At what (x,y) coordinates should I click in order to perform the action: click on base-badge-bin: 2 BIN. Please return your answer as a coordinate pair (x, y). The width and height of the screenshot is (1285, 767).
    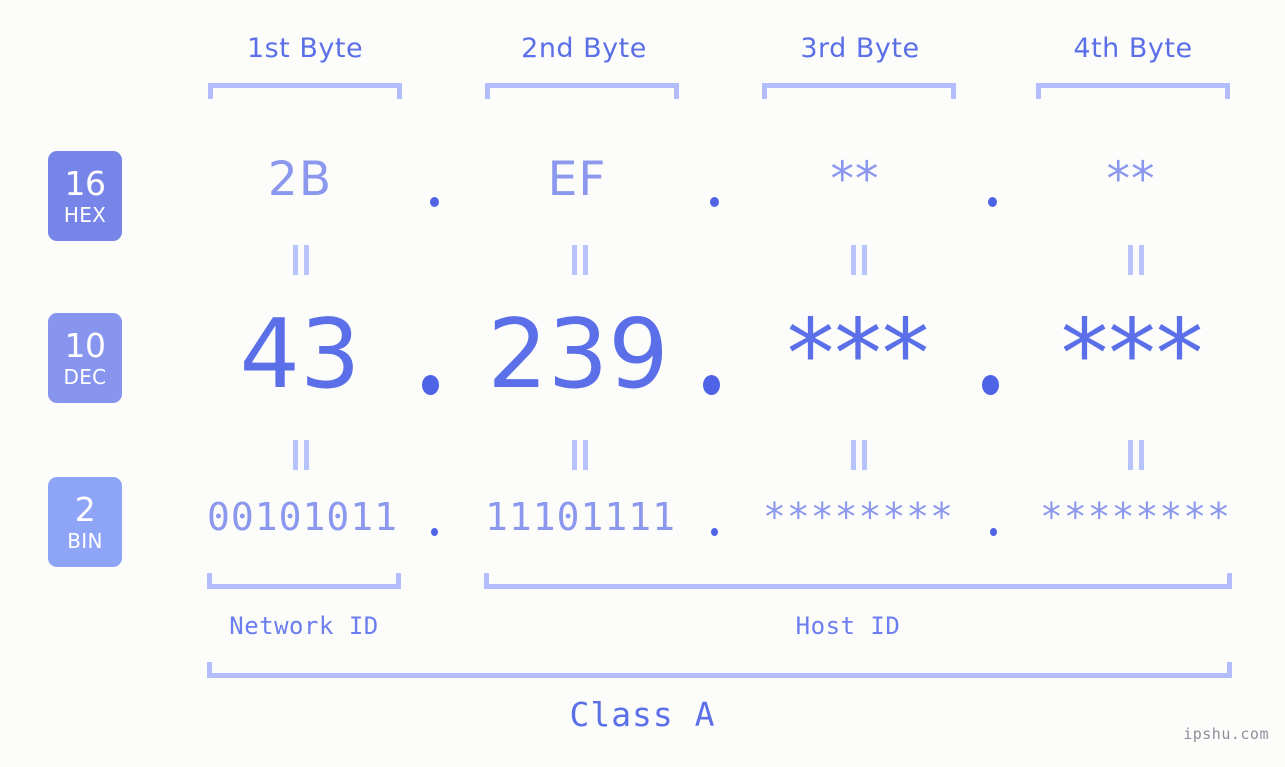
    Looking at the image, I should click on (85, 522).